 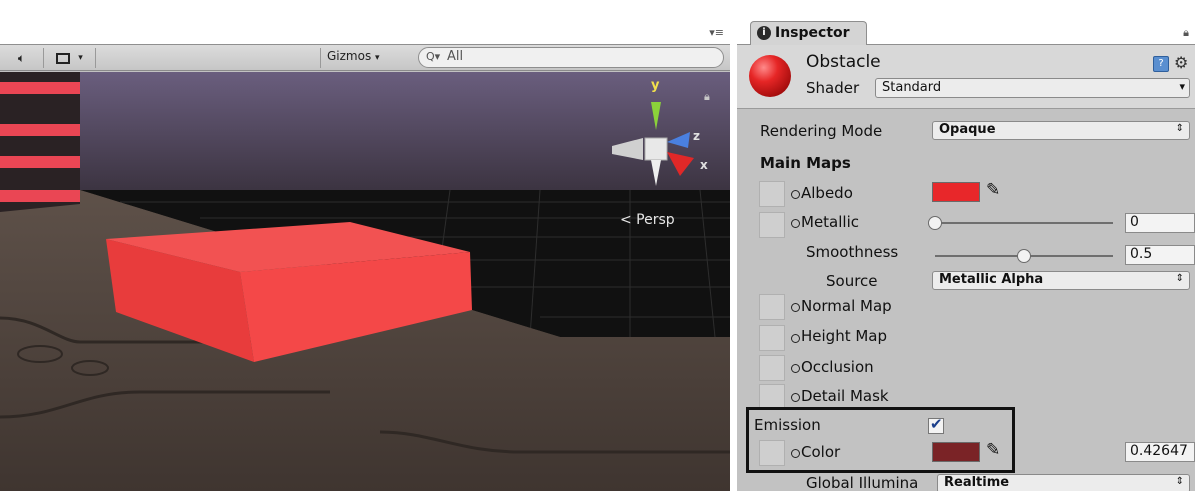 What do you see at coordinates (935, 223) in the screenshot?
I see `metallic-slider-thumb` at bounding box center [935, 223].